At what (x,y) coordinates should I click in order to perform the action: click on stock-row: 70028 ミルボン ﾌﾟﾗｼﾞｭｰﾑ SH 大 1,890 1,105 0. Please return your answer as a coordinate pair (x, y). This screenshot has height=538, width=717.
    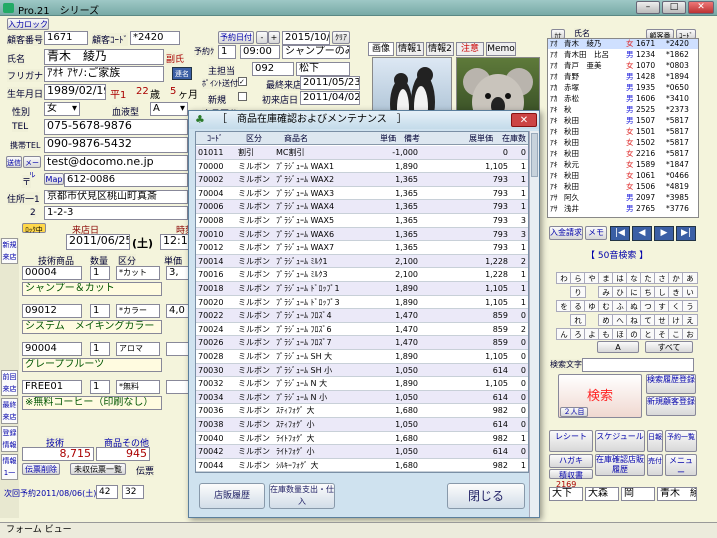
    Looking at the image, I should click on (362, 357).